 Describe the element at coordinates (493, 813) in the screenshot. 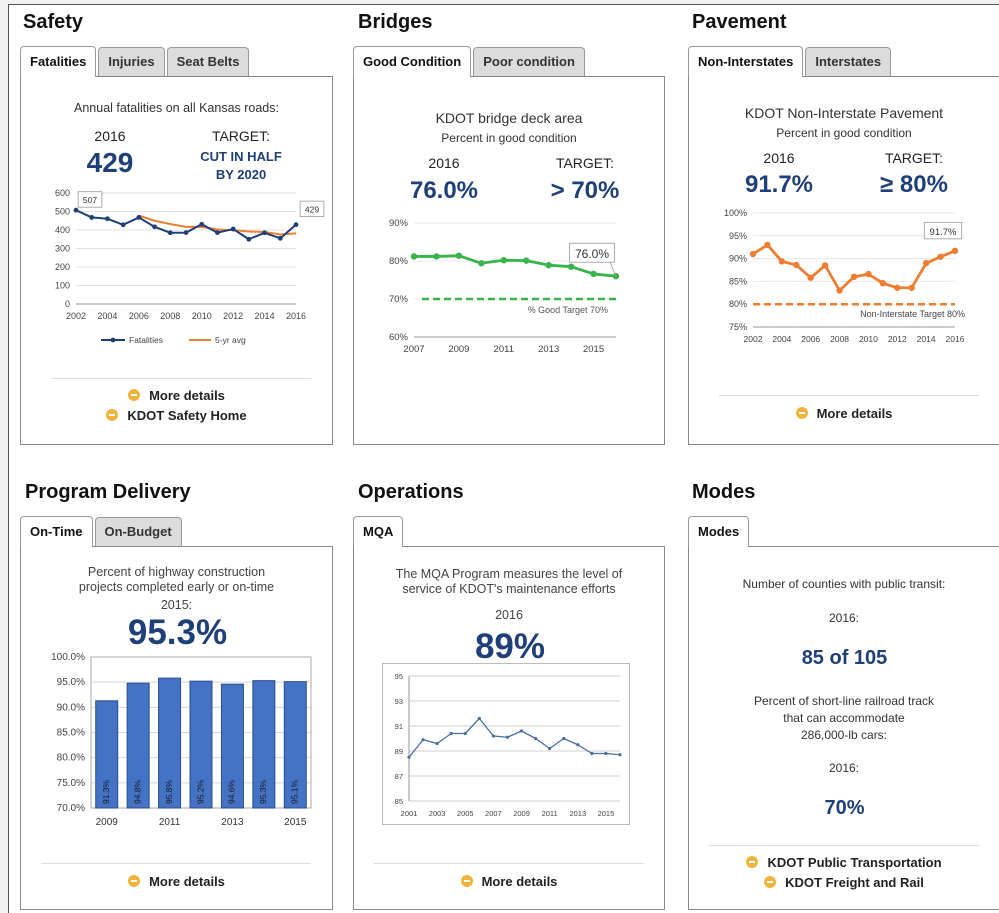

I see `x-tick-label: 2007` at that location.